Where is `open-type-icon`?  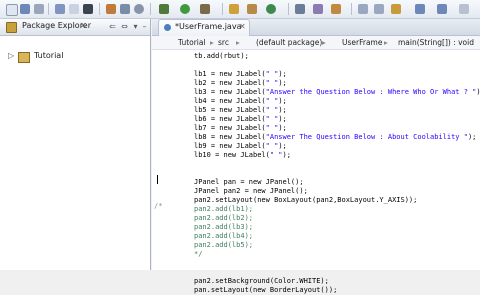 open-type-icon is located at coordinates (300, 9).